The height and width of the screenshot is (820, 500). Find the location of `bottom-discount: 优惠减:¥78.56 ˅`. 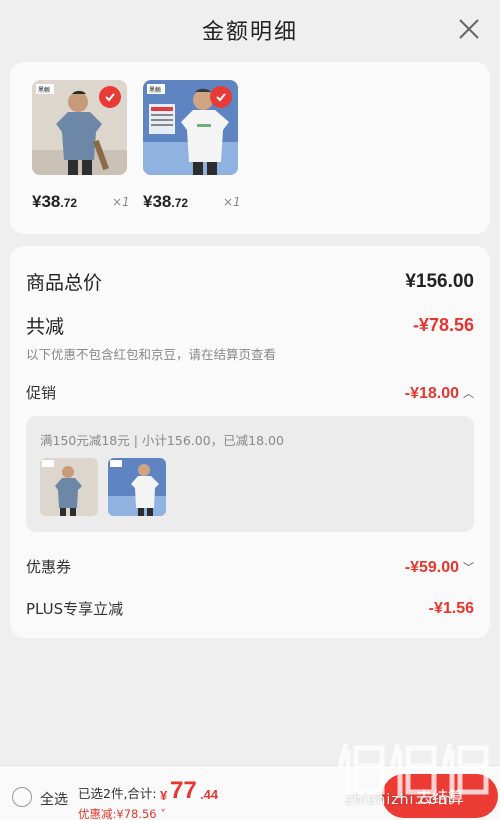

bottom-discount: 优惠减:¥78.56 ˅ is located at coordinates (122, 813).